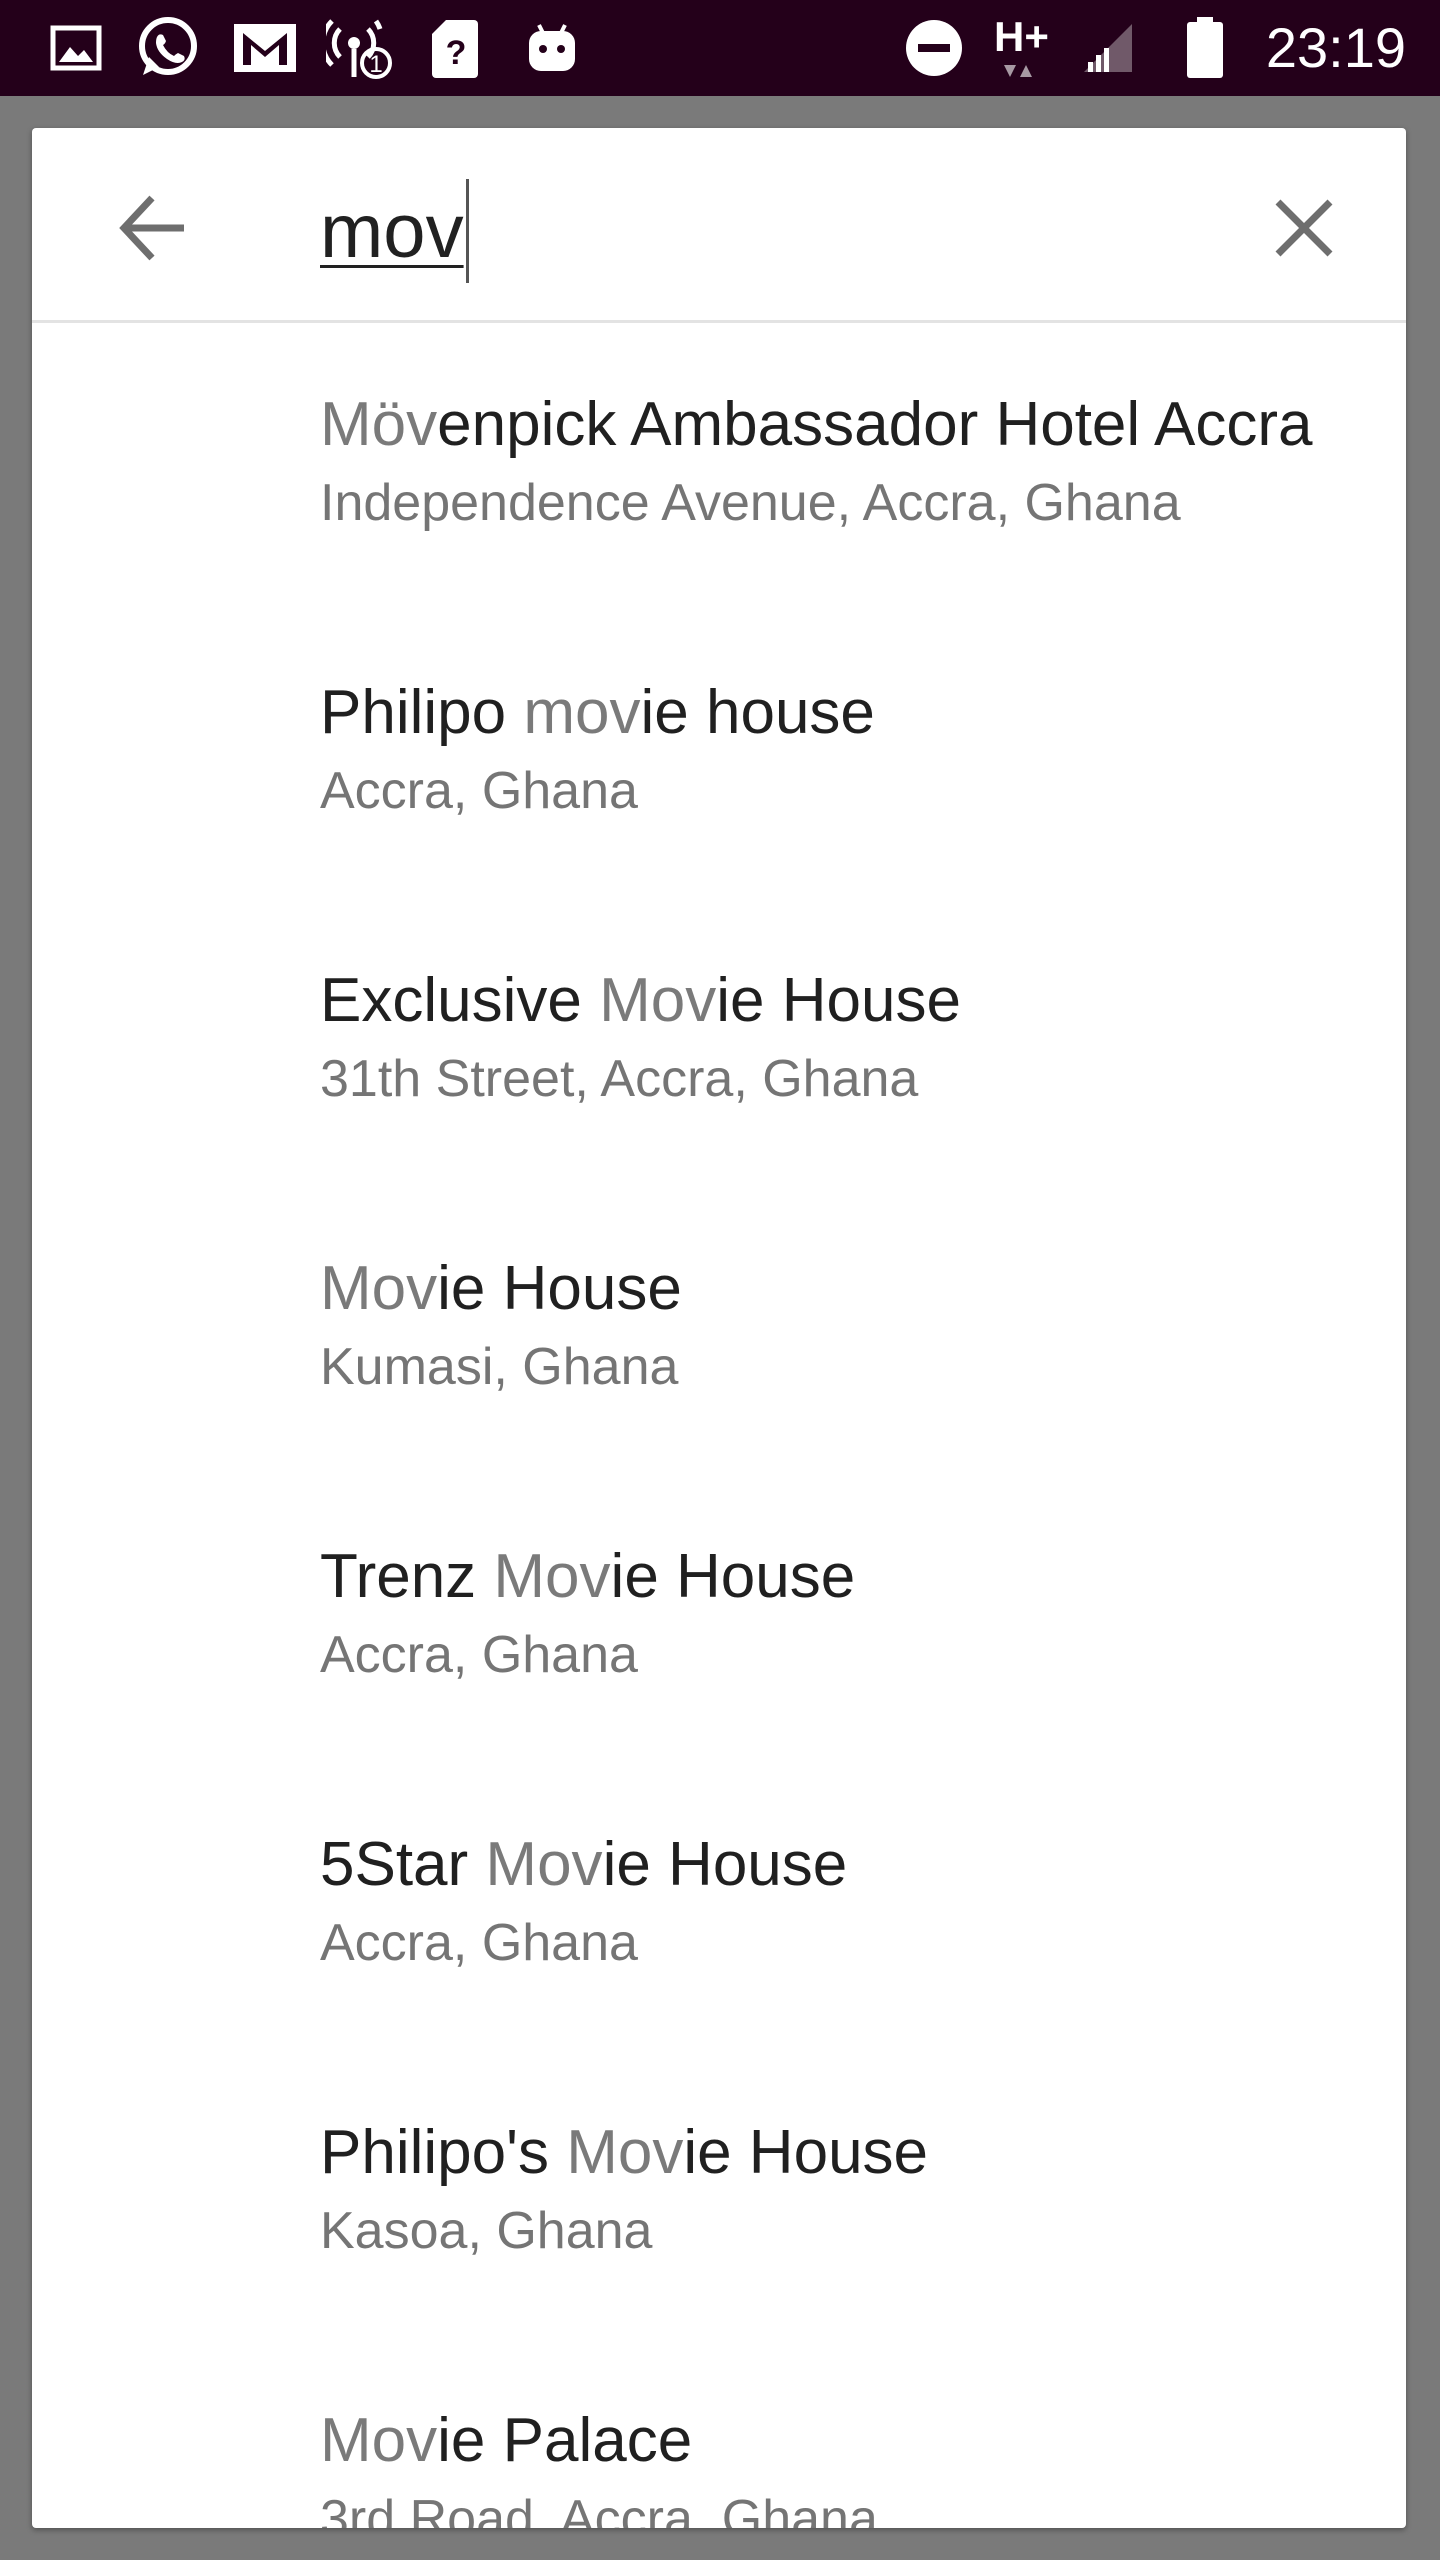 This screenshot has width=1440, height=2560. What do you see at coordinates (265, 48) in the screenshot?
I see `gmail-icon` at bounding box center [265, 48].